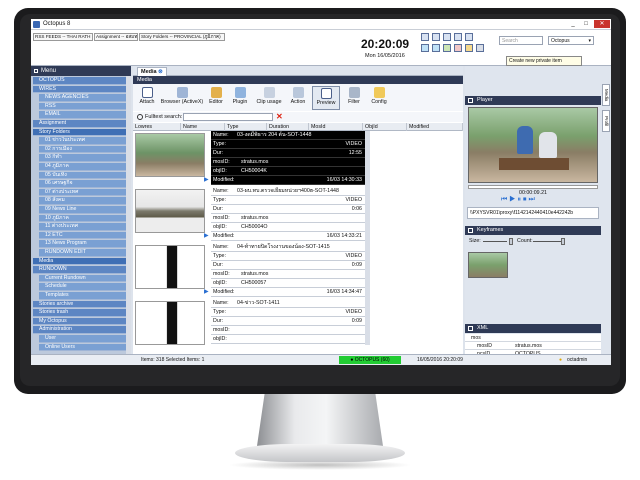 This screenshot has height=480, width=640. Describe the element at coordinates (147, 98) in the screenshot. I see `attach-button: Attach` at that location.